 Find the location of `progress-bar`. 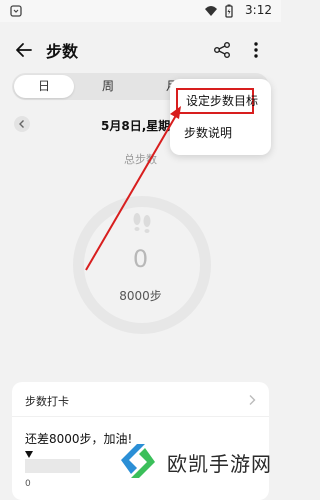

progress-bar is located at coordinates (52, 466).